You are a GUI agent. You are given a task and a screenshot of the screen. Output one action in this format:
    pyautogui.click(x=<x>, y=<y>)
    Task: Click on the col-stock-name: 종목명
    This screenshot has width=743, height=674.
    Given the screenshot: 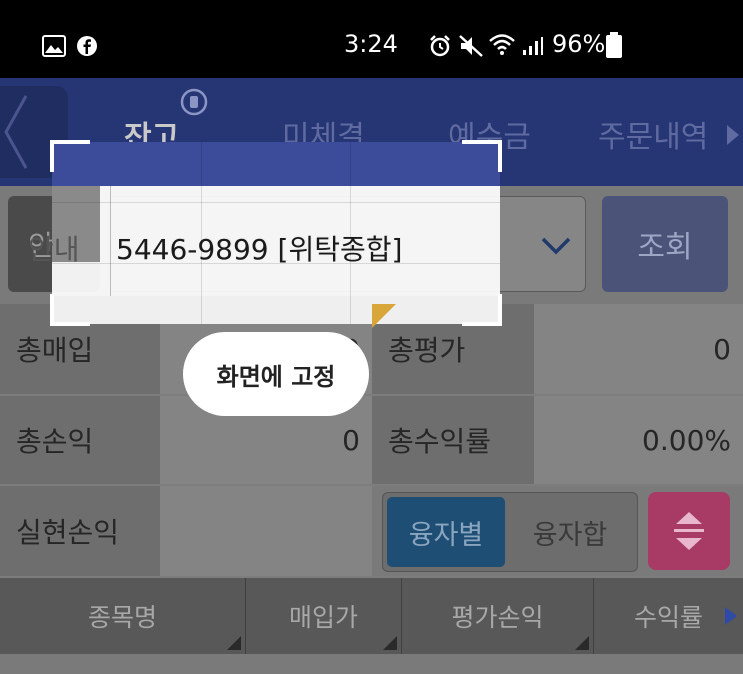 What is the action you would take?
    pyautogui.click(x=123, y=616)
    